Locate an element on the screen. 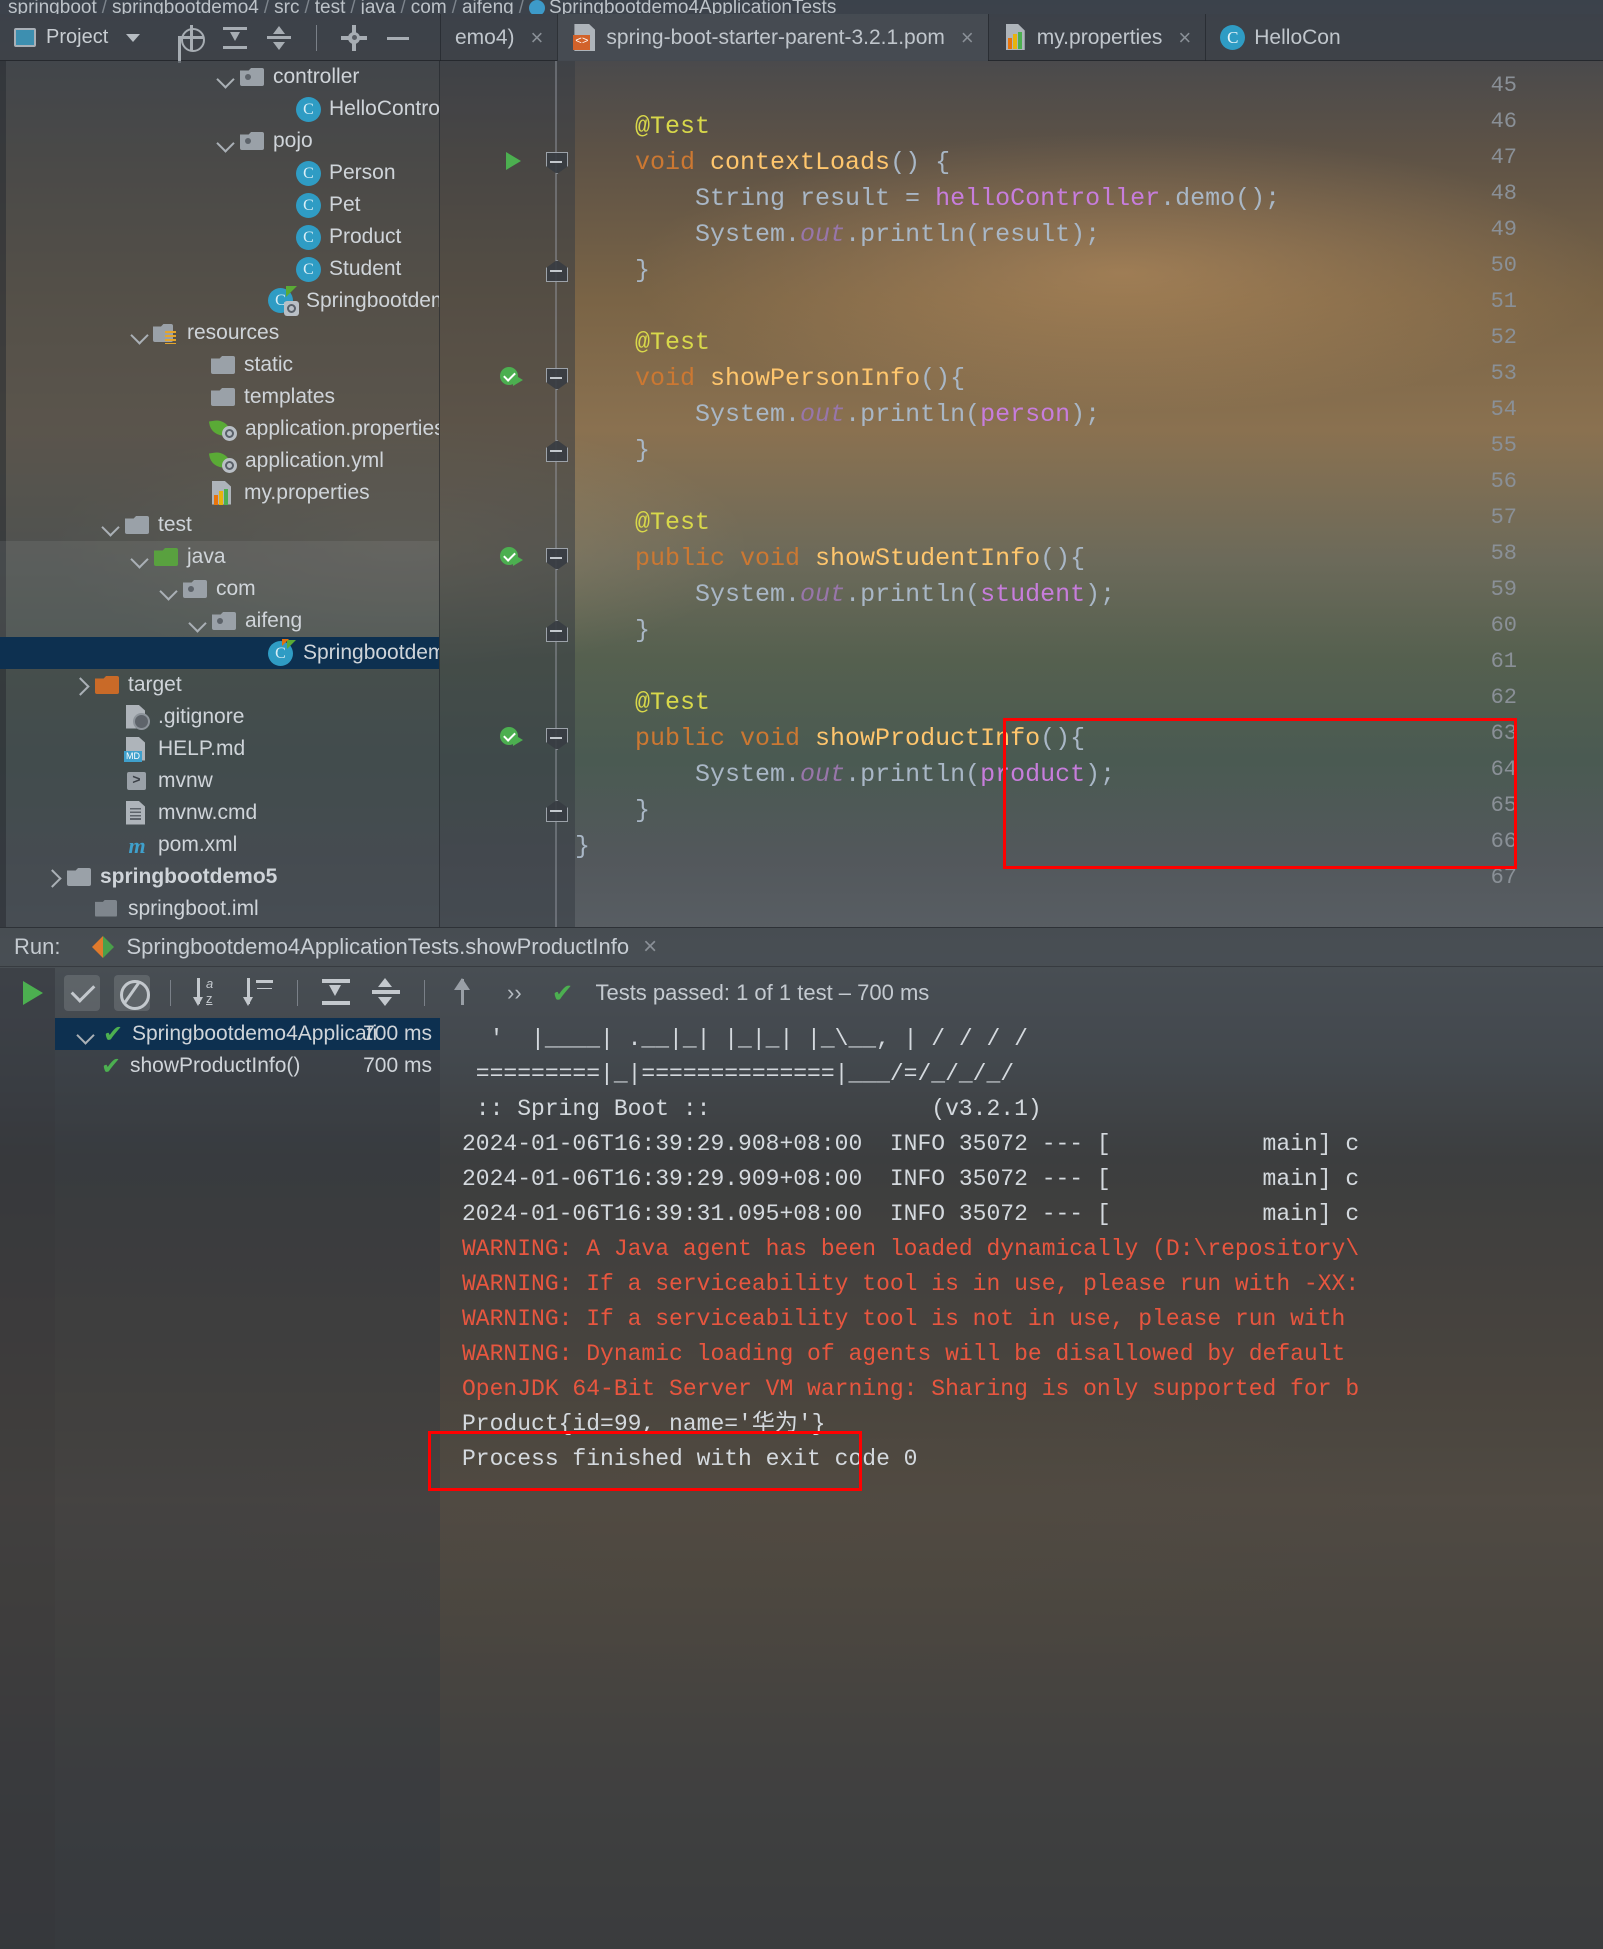  tree-item-resources: resources is located at coordinates (219, 333).